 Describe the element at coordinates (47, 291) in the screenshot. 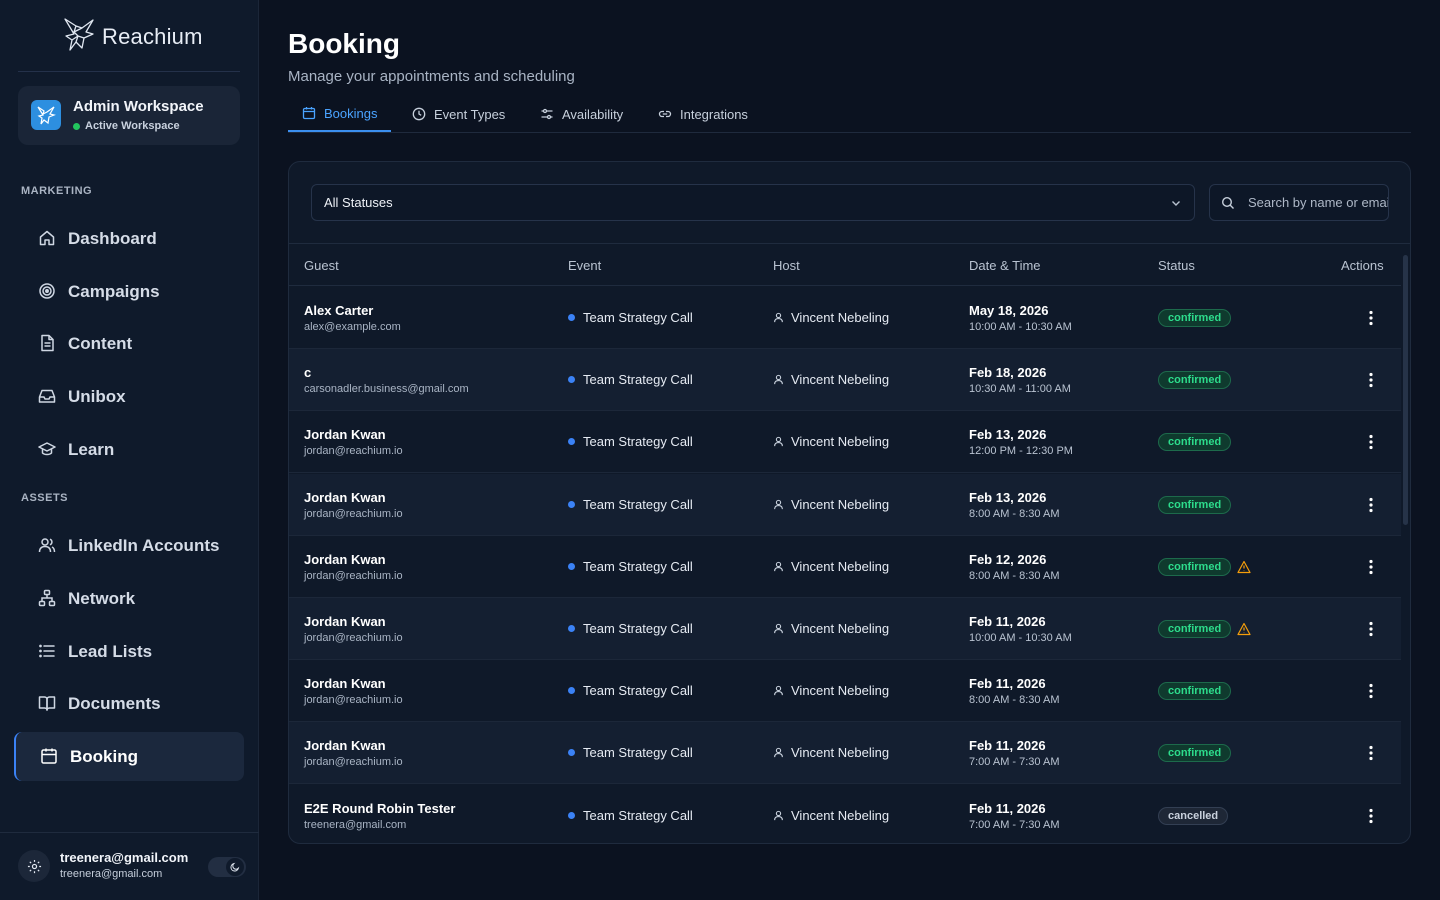

I see `target-icon` at that location.